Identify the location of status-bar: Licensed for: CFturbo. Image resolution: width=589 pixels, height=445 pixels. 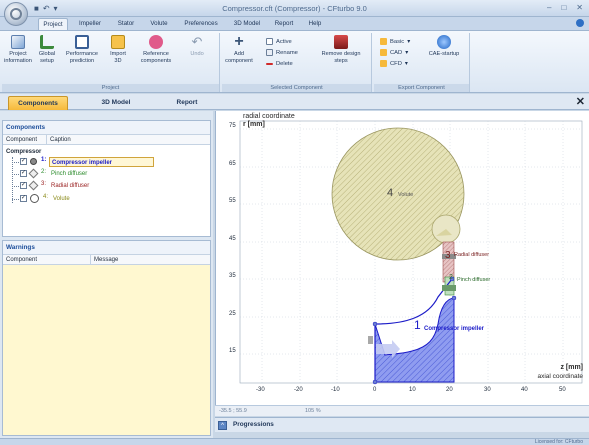
(294, 441).